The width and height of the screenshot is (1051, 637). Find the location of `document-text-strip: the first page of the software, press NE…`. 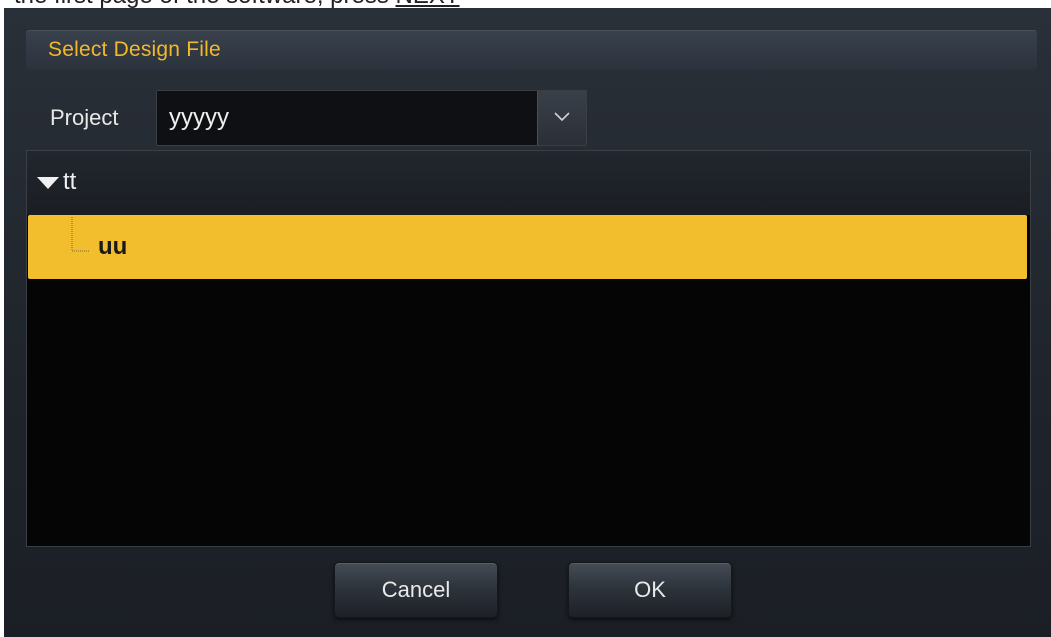

document-text-strip: the first page of the software, press NE… is located at coordinates (525, 4).